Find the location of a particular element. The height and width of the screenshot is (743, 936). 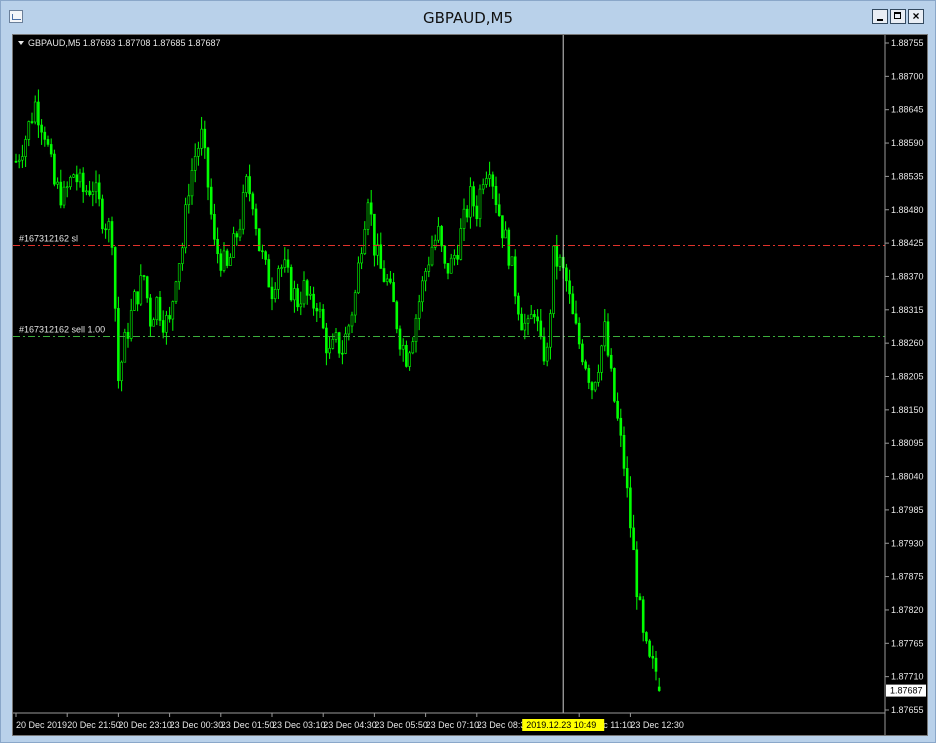

symbol-menu-icon is located at coordinates (21, 43).